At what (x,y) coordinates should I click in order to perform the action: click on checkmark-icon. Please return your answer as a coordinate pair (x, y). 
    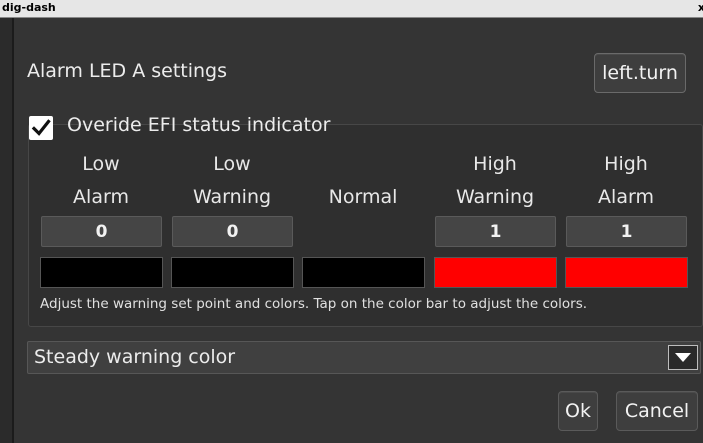
    Looking at the image, I should click on (41, 127).